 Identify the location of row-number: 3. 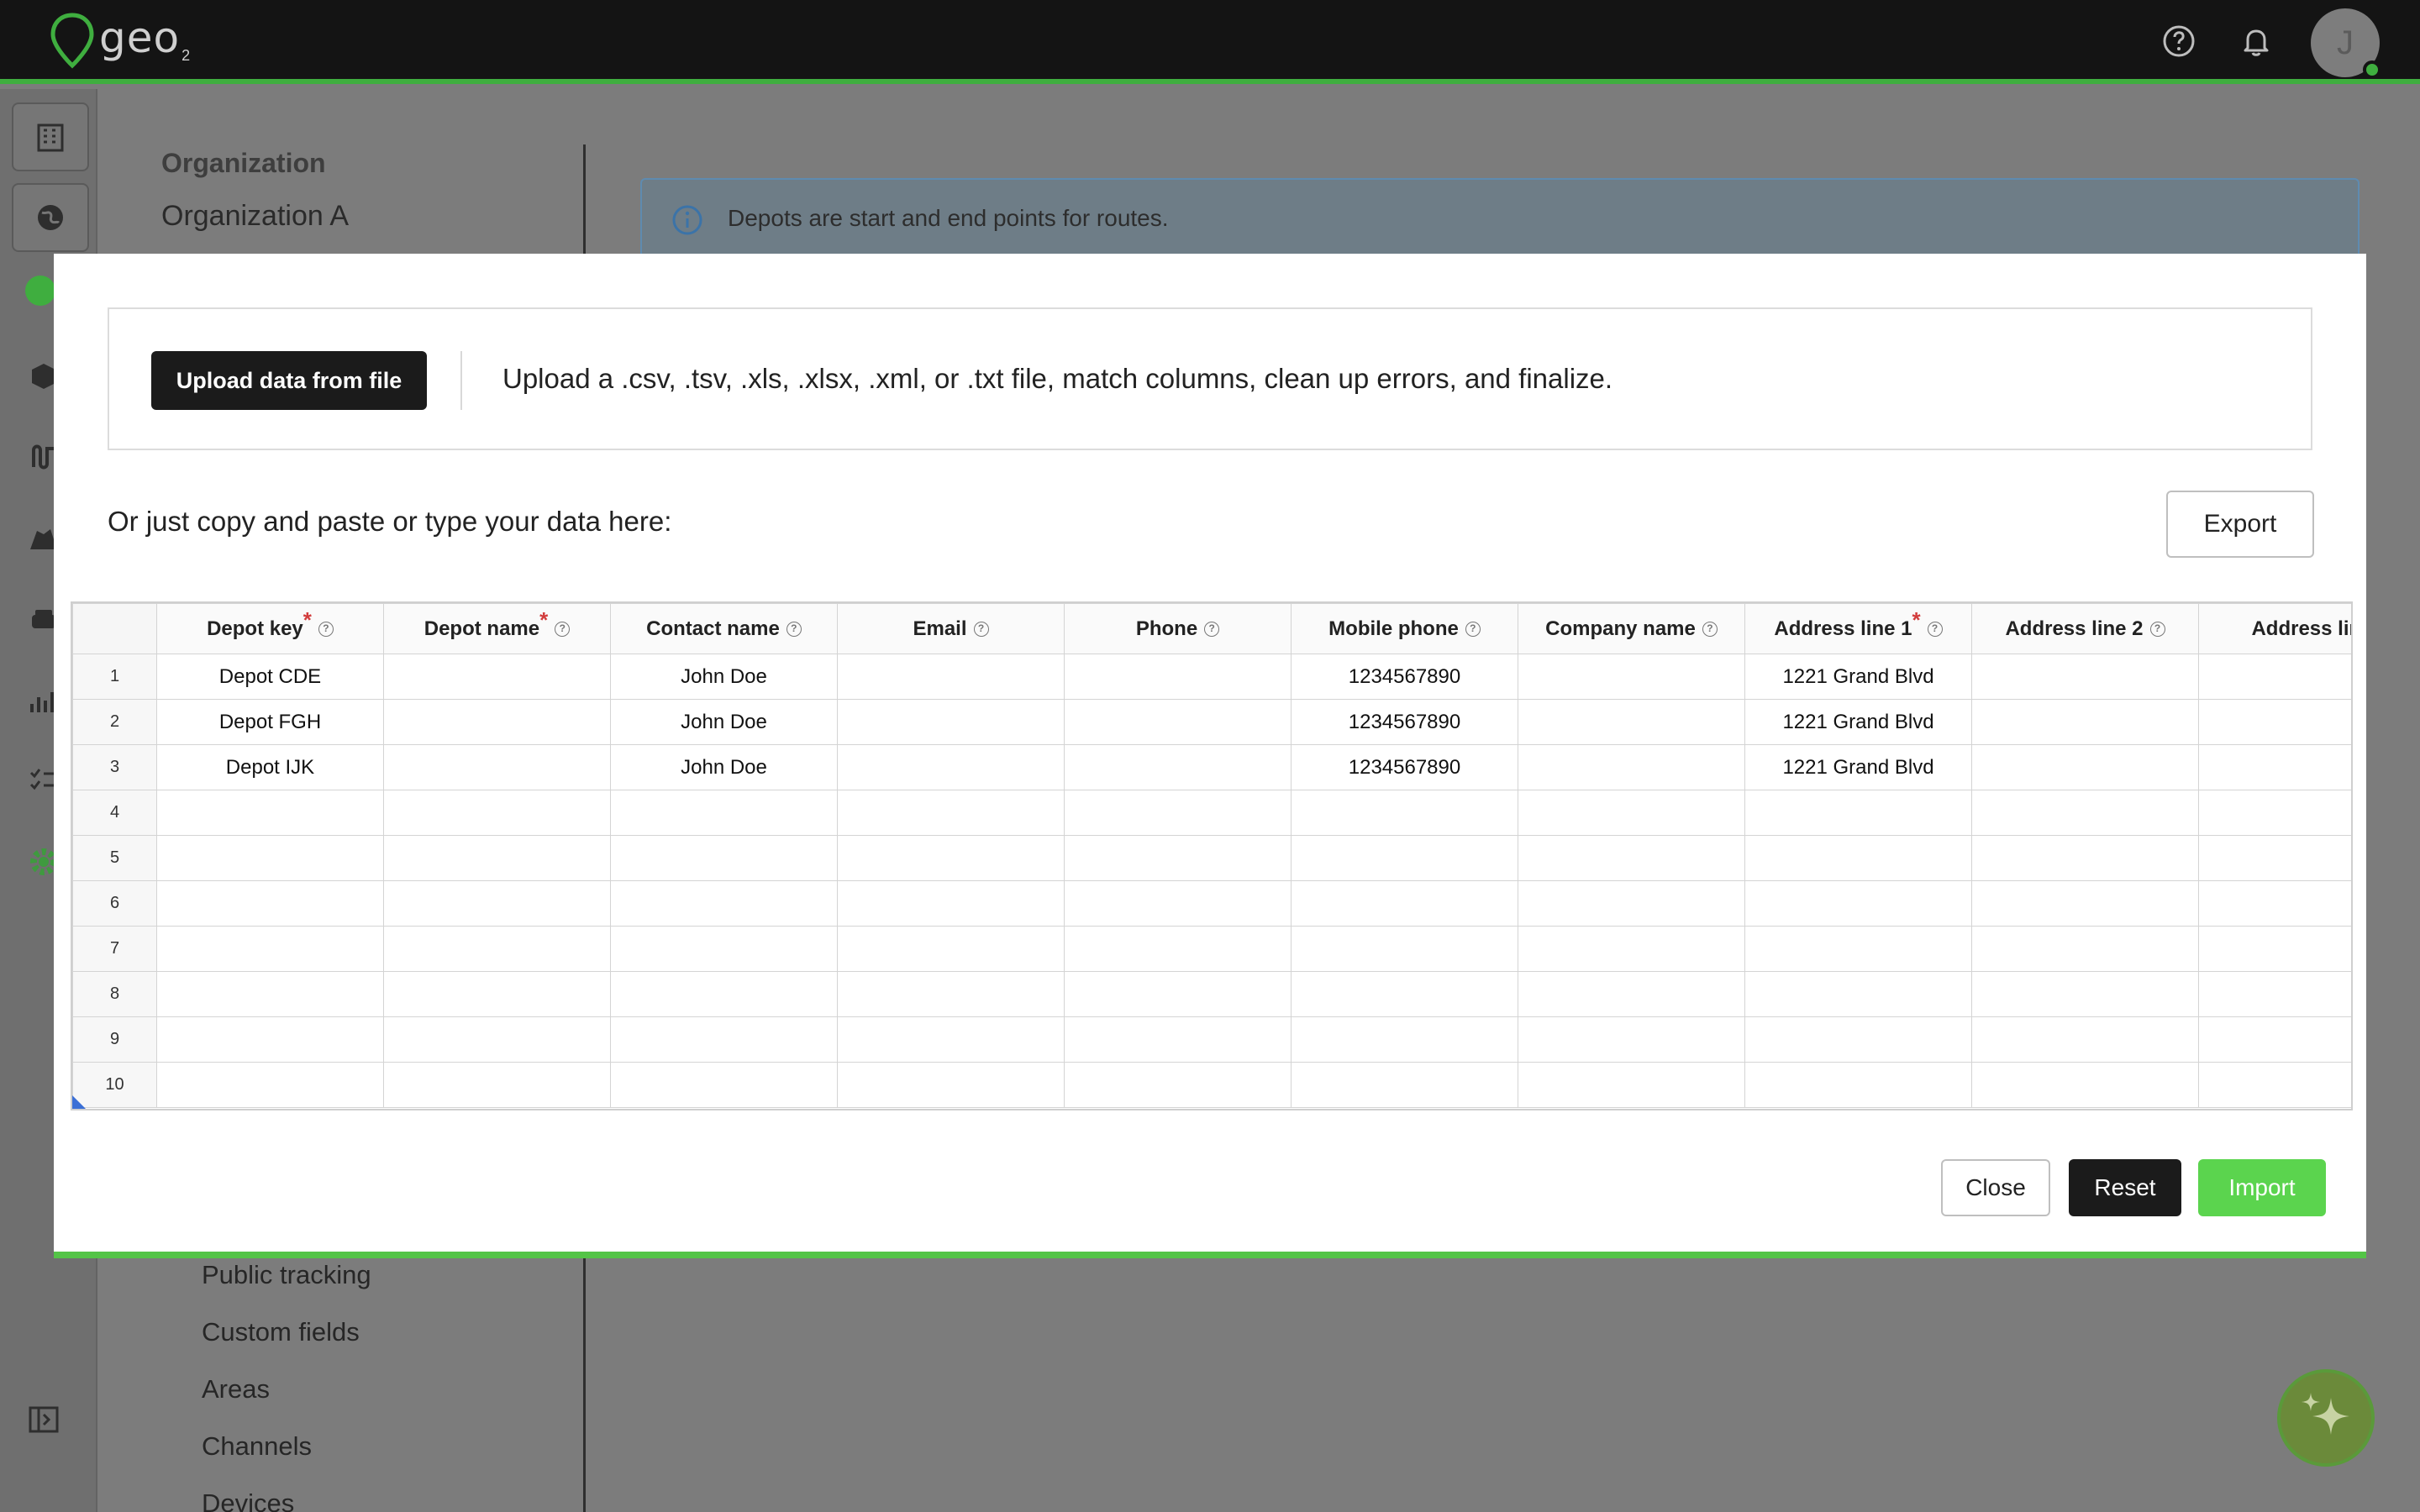
(114, 767).